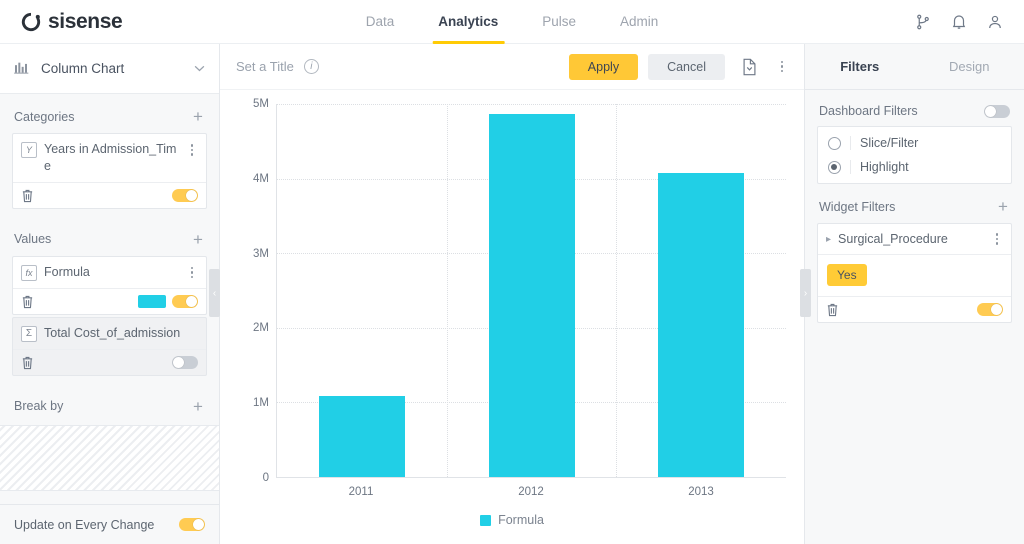 This screenshot has height=544, width=1024. Describe the element at coordinates (199, 68) in the screenshot. I see `chevron-down-icon` at that location.